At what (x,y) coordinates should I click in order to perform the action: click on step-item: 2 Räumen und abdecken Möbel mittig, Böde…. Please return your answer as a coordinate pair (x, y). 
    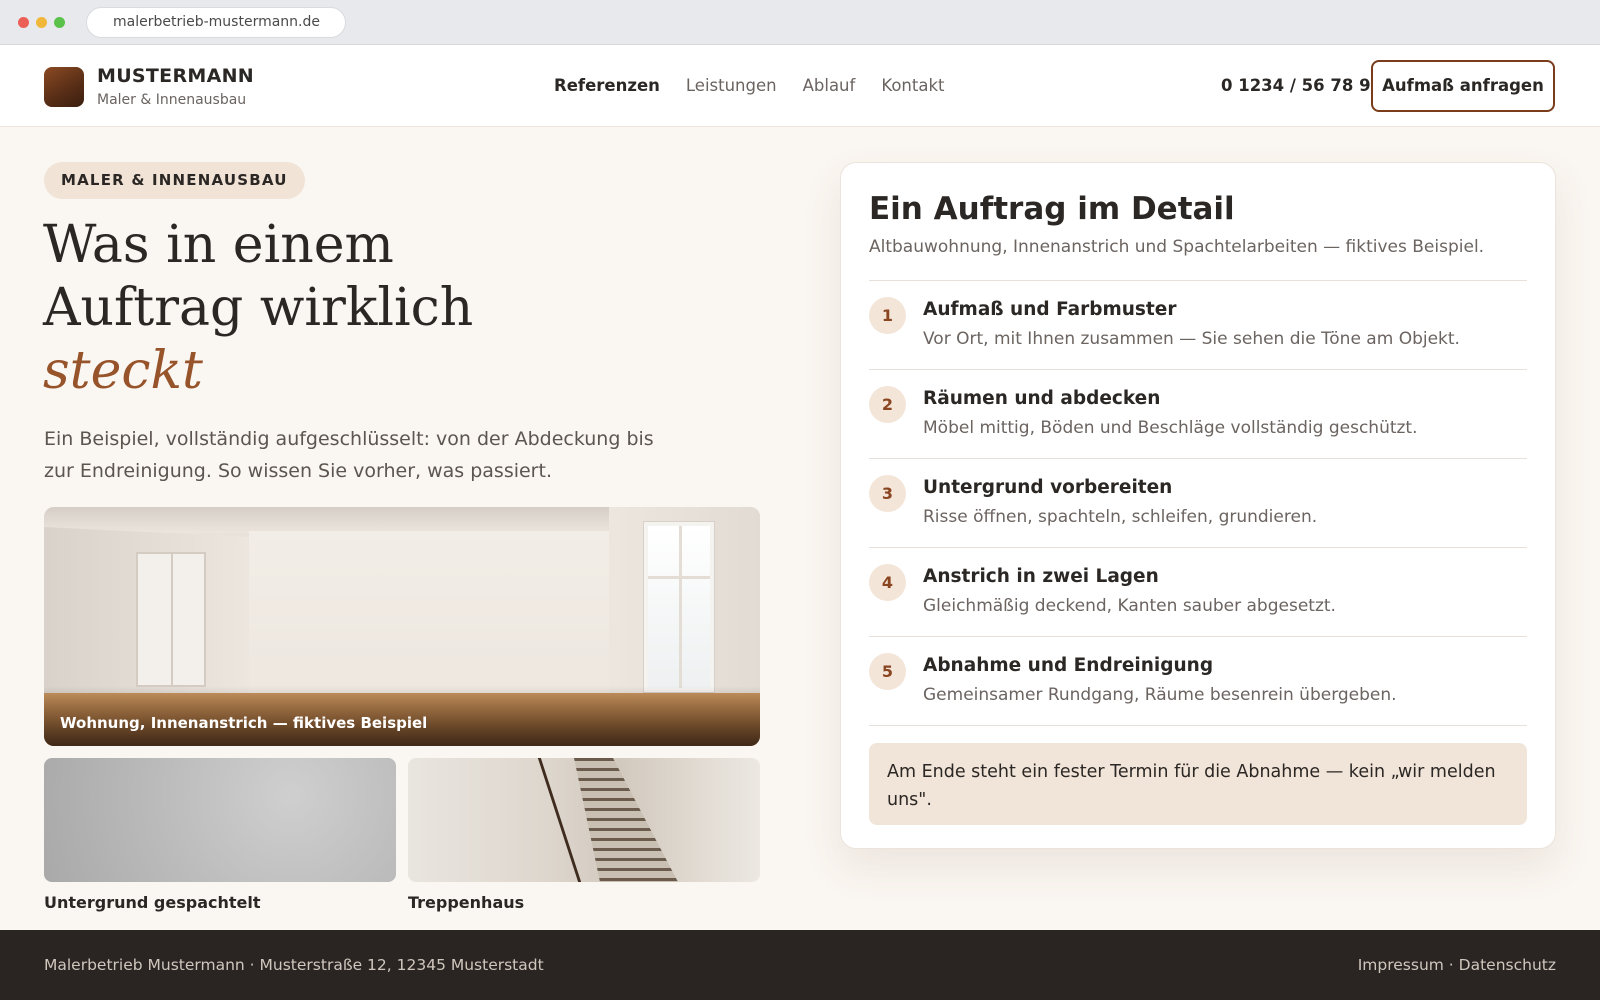
    Looking at the image, I should click on (1198, 414).